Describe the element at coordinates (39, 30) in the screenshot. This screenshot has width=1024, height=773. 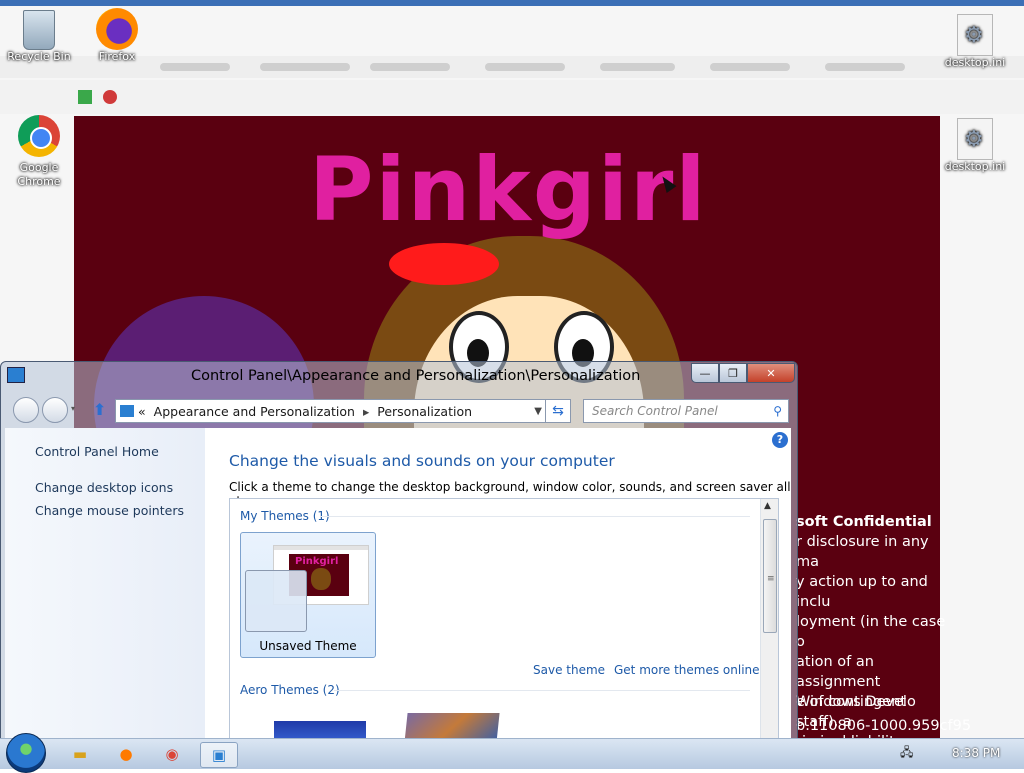
I see `recycle-bin-icon` at that location.